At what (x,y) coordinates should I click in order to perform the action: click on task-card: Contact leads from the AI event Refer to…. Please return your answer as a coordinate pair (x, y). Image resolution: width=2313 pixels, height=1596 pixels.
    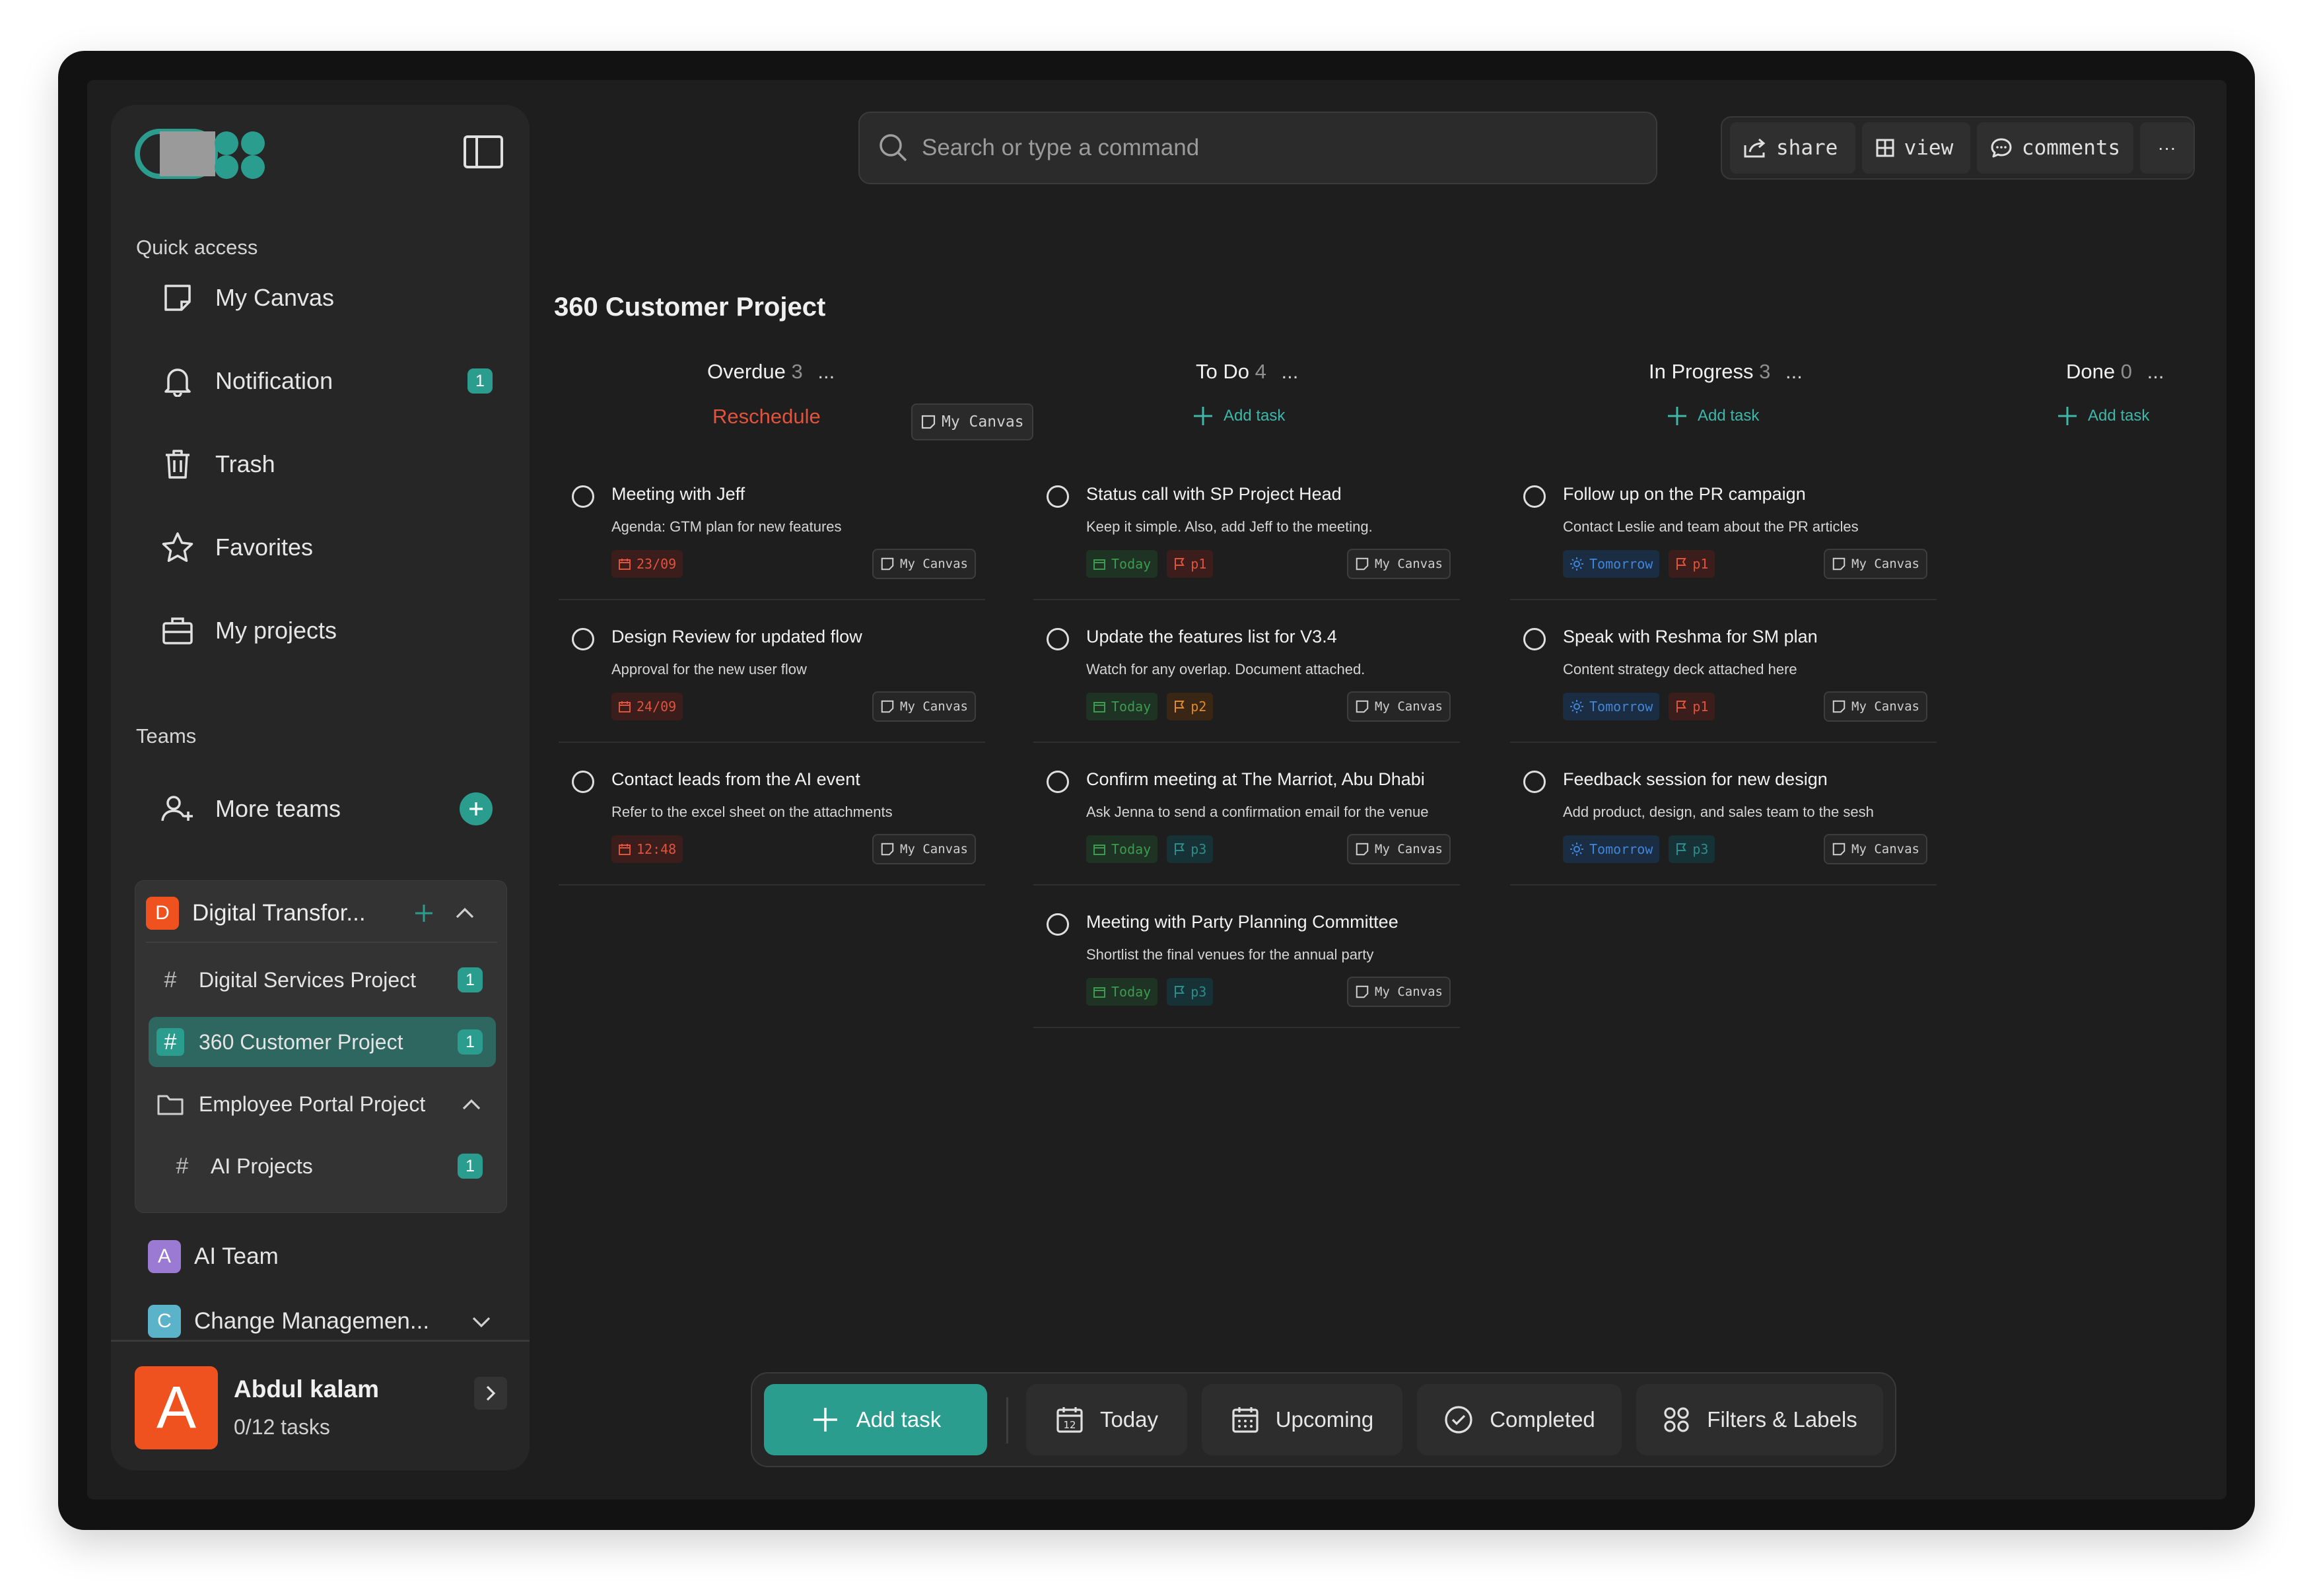
    Looking at the image, I should click on (772, 820).